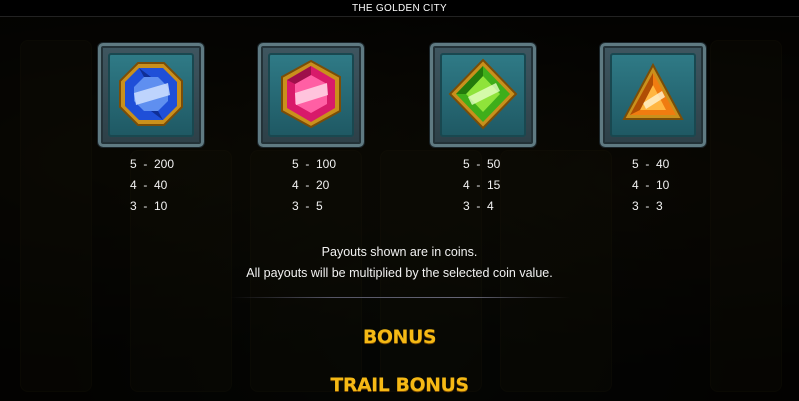 This screenshot has height=401, width=799. I want to click on symbol-tile-green-gem, so click(483, 95).